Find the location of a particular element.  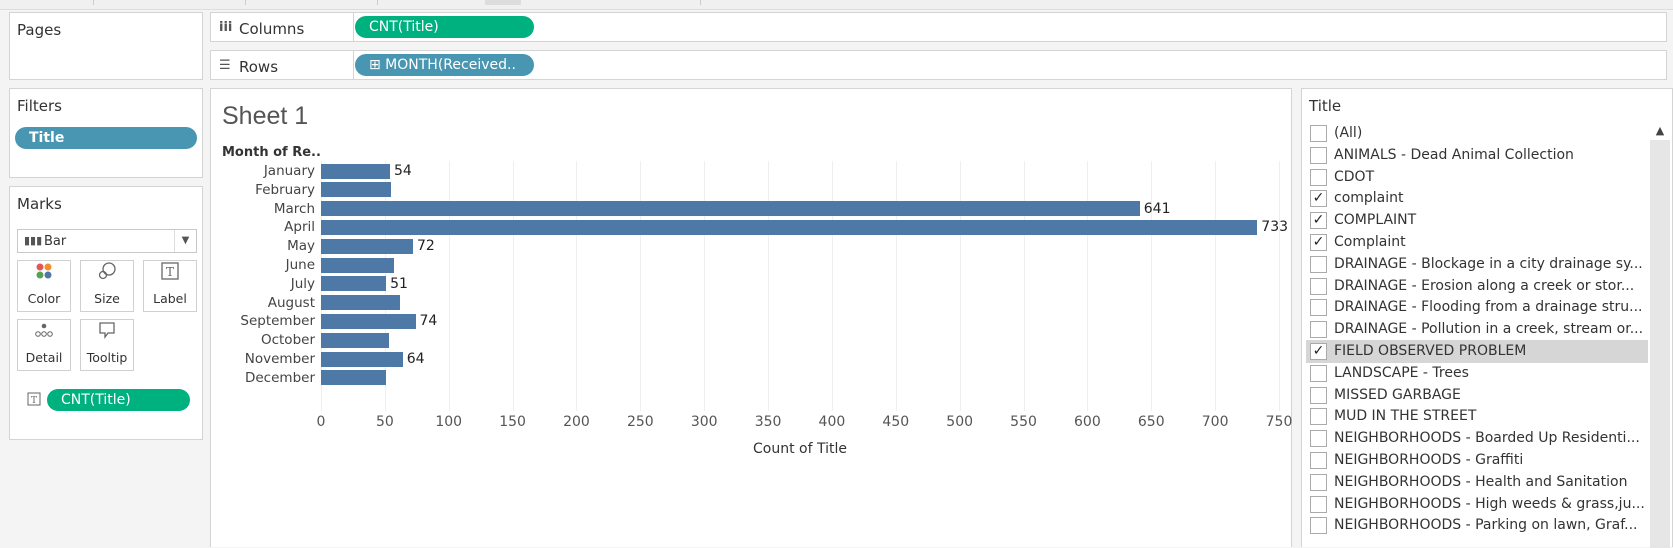

label-button: T Label is located at coordinates (170, 286).